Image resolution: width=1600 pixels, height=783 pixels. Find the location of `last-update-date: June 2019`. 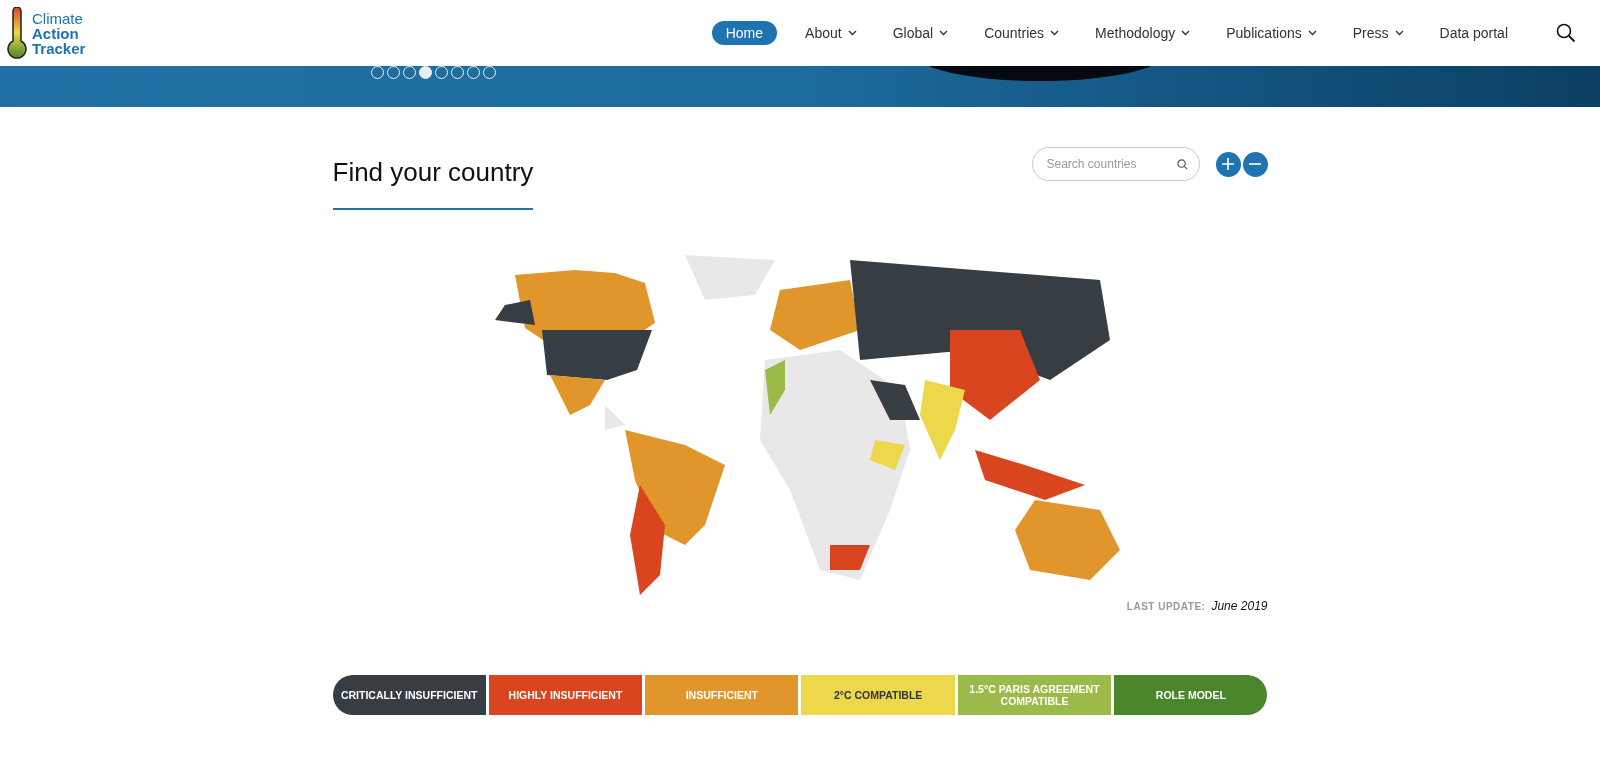

last-update-date: June 2019 is located at coordinates (1239, 606).